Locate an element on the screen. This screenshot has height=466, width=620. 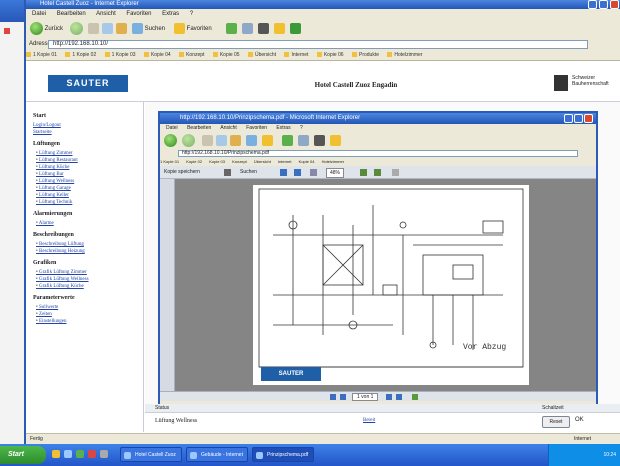
popup-close-button is located at coordinates (588, 118).